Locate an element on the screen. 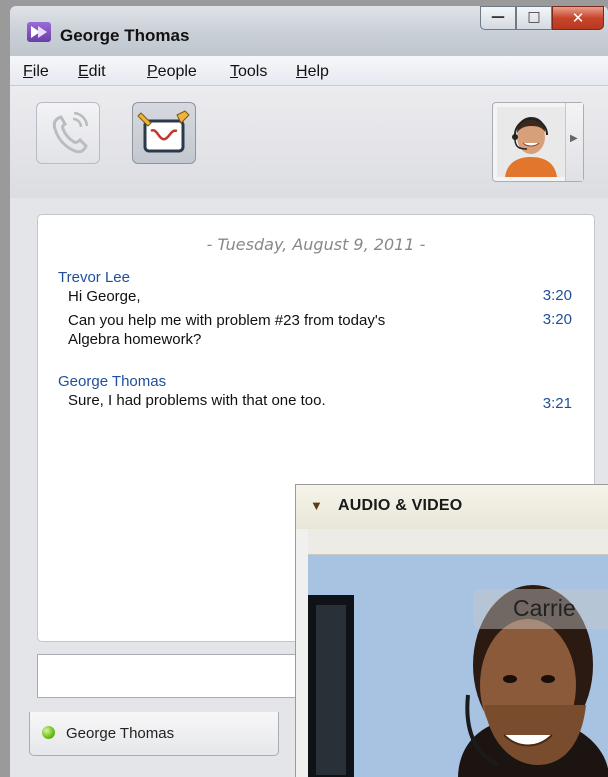 This screenshot has width=608, height=777. phone-icon is located at coordinates (70, 132).